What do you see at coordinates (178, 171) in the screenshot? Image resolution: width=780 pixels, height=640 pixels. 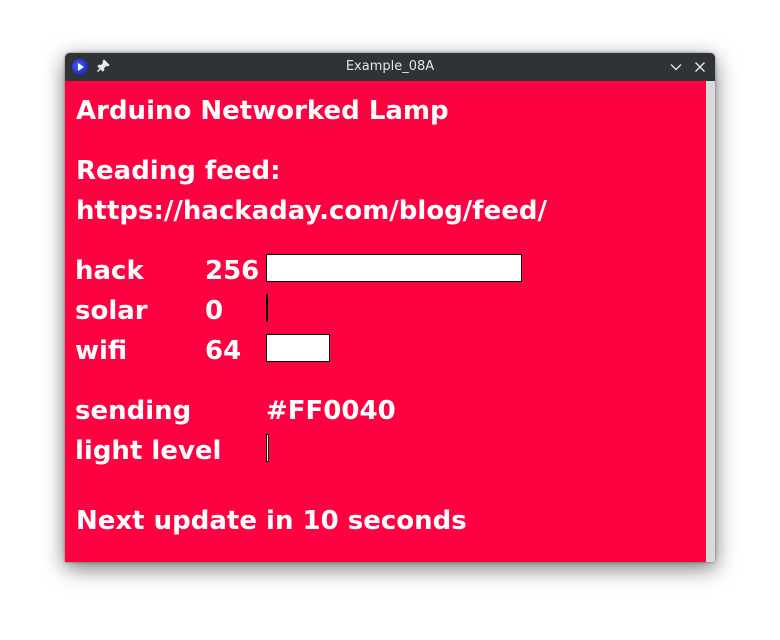 I see `feed-label: Reading feed:` at bounding box center [178, 171].